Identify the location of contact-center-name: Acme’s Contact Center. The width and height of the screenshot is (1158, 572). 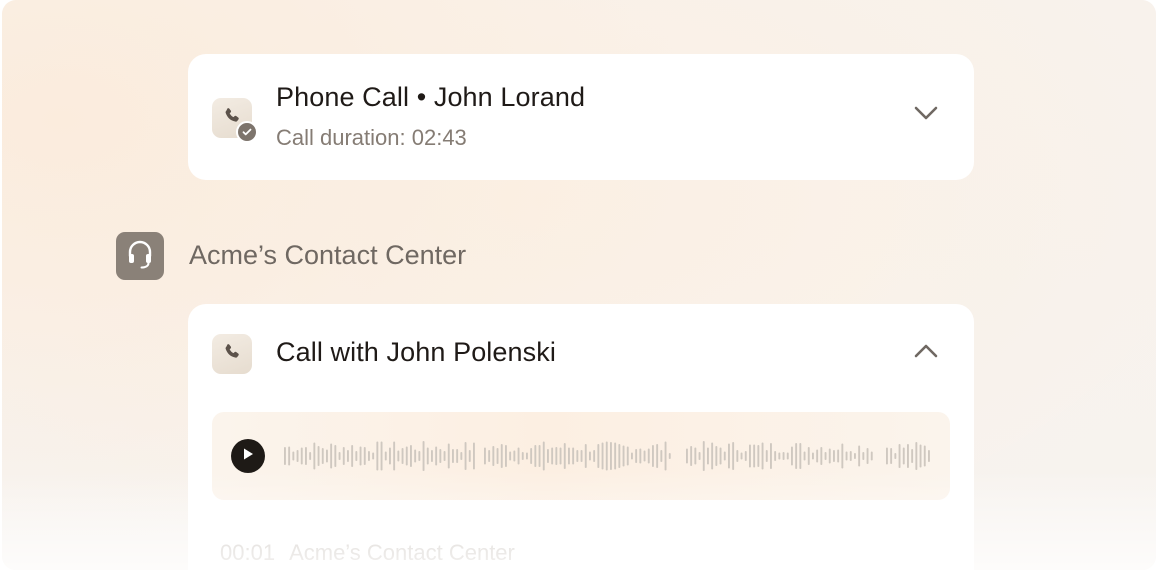
(328, 255).